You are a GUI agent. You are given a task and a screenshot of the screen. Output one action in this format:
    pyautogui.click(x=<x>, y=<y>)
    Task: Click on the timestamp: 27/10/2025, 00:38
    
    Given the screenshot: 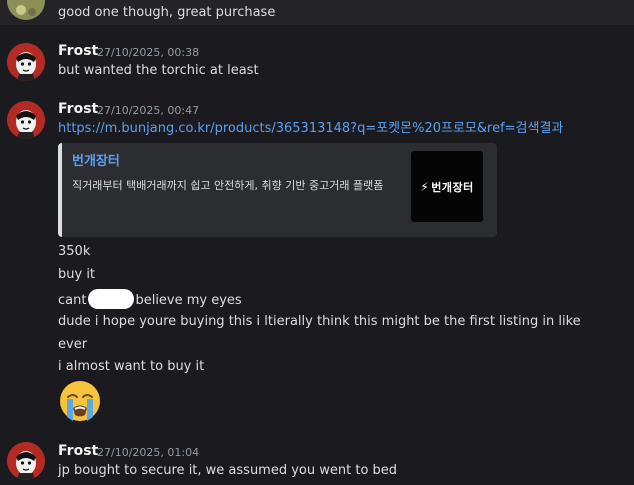 What is the action you would take?
    pyautogui.click(x=148, y=52)
    